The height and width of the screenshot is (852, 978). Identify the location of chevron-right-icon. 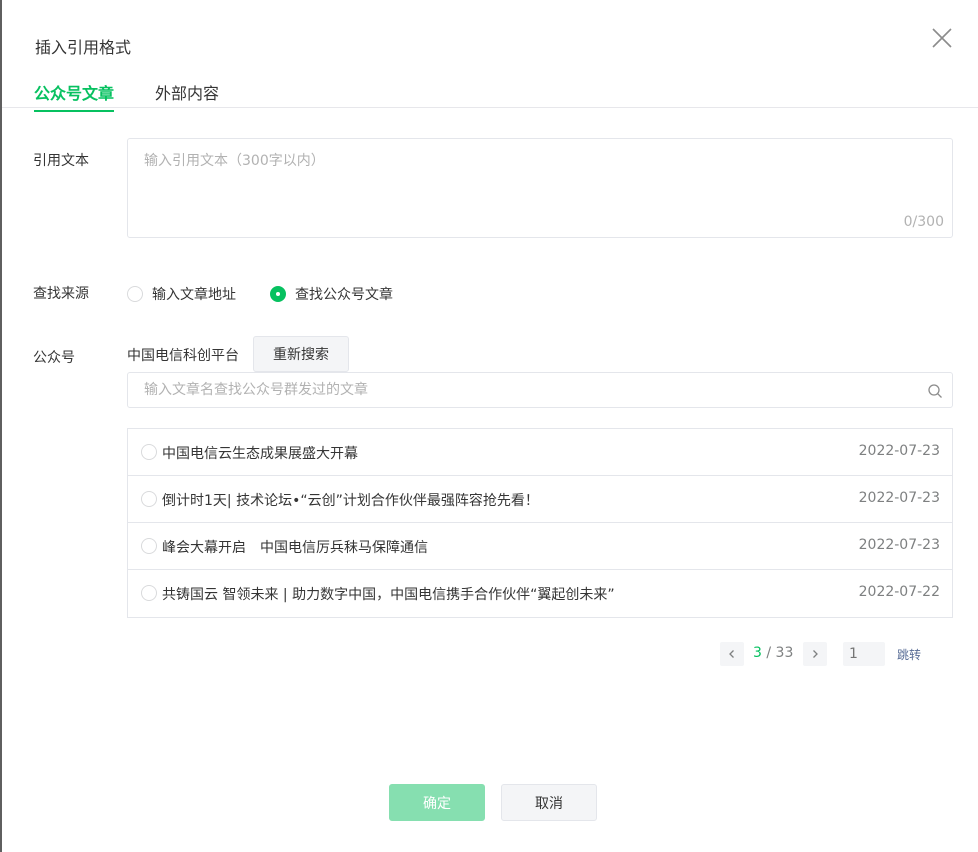
(815, 654).